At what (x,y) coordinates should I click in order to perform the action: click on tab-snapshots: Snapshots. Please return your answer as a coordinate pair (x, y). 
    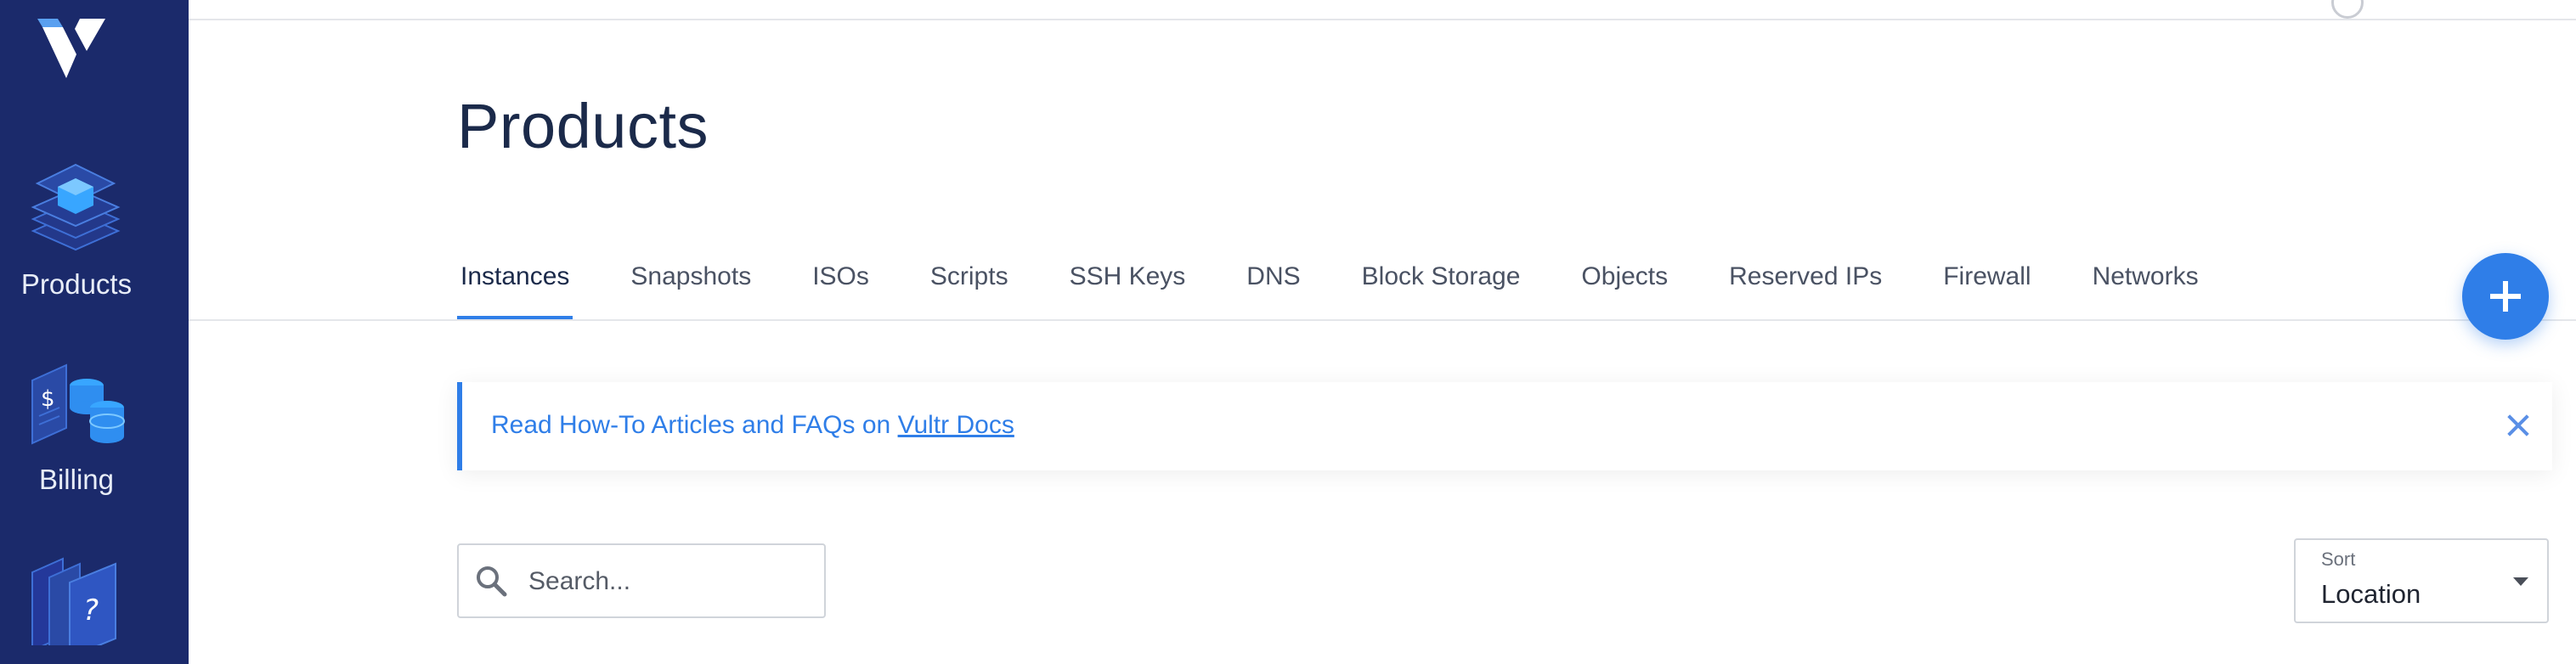
    Looking at the image, I should click on (690, 279).